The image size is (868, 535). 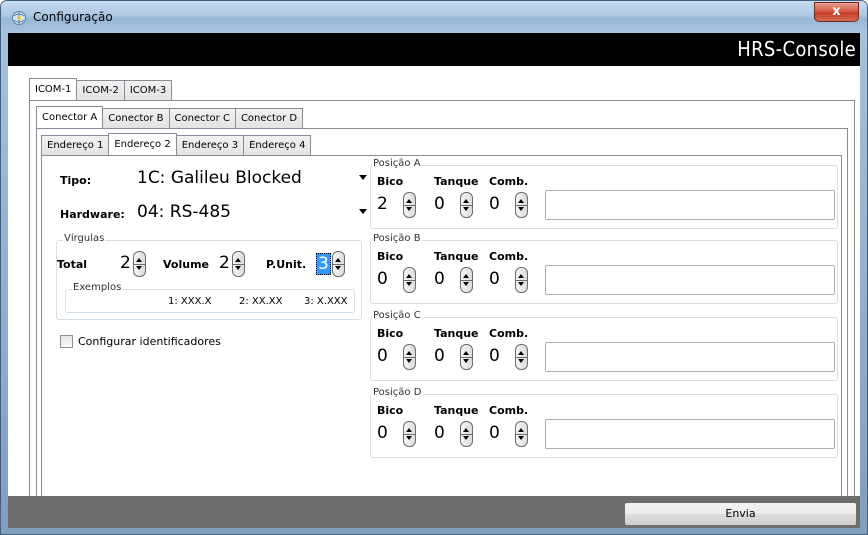 What do you see at coordinates (269, 118) in the screenshot?
I see `conector-tab-4: Conector D` at bounding box center [269, 118].